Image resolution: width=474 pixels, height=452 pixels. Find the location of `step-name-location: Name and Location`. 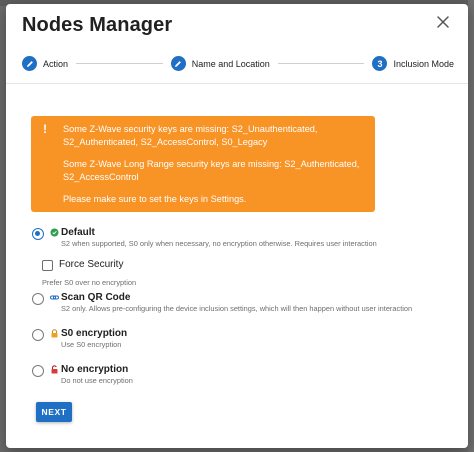

step-name-location: Name and Location is located at coordinates (220, 64).